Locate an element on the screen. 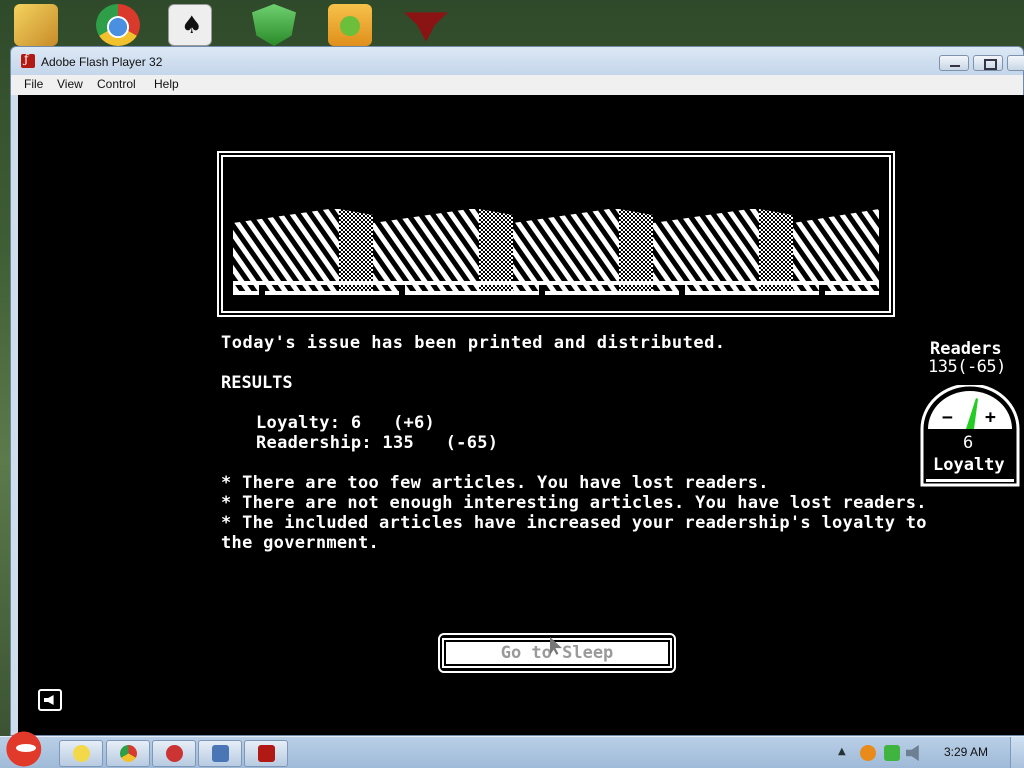 Image resolution: width=1024 pixels, height=768 pixels. blocked-app-icon is located at coordinates (174, 753).